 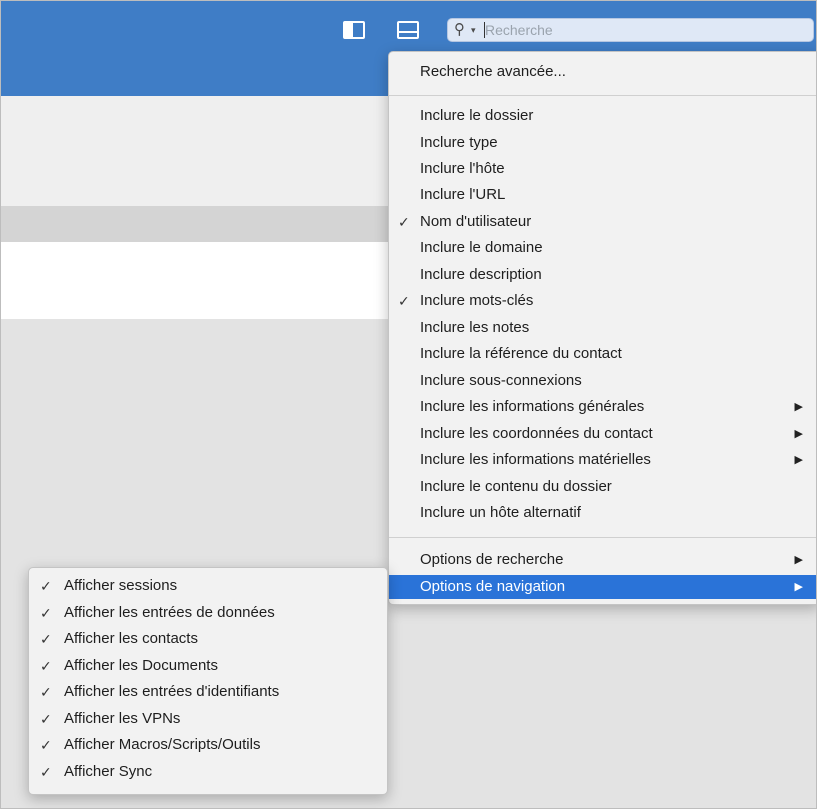 What do you see at coordinates (602, 275) in the screenshot?
I see `menu-item-include-description: Inclure description` at bounding box center [602, 275].